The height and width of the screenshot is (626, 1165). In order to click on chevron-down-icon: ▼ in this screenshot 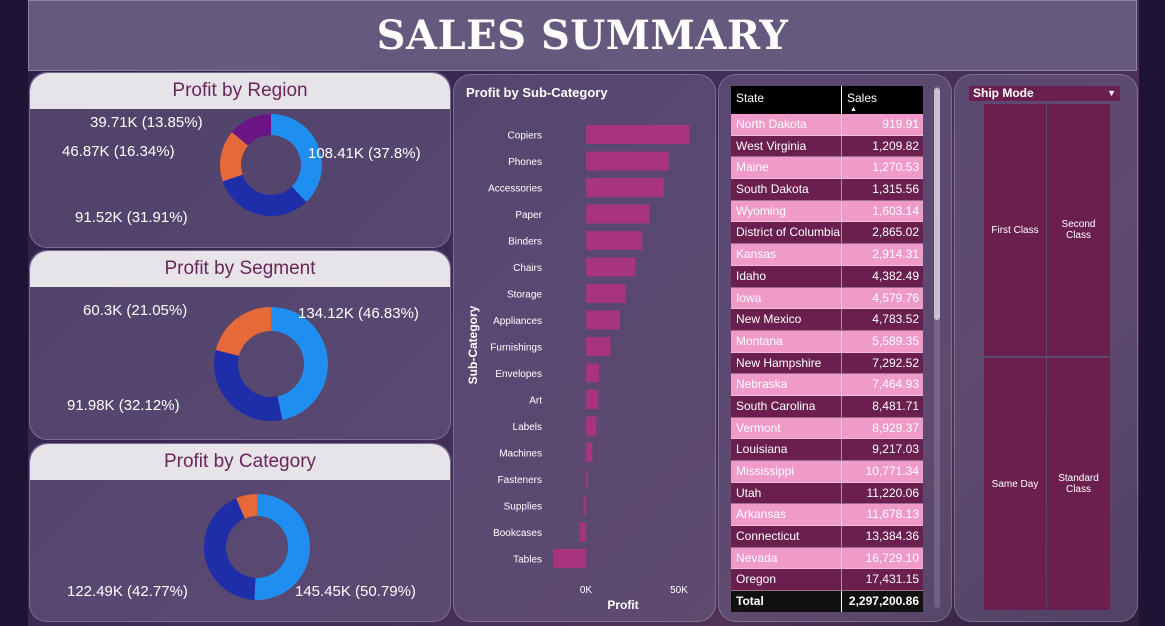, I will do `click(1111, 93)`.